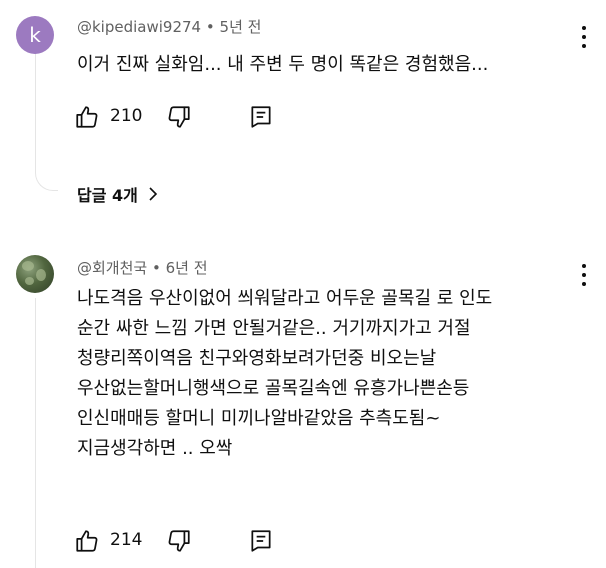 The height and width of the screenshot is (568, 606). Describe the element at coordinates (187, 268) in the screenshot. I see `timestamp: 6년 전` at that location.